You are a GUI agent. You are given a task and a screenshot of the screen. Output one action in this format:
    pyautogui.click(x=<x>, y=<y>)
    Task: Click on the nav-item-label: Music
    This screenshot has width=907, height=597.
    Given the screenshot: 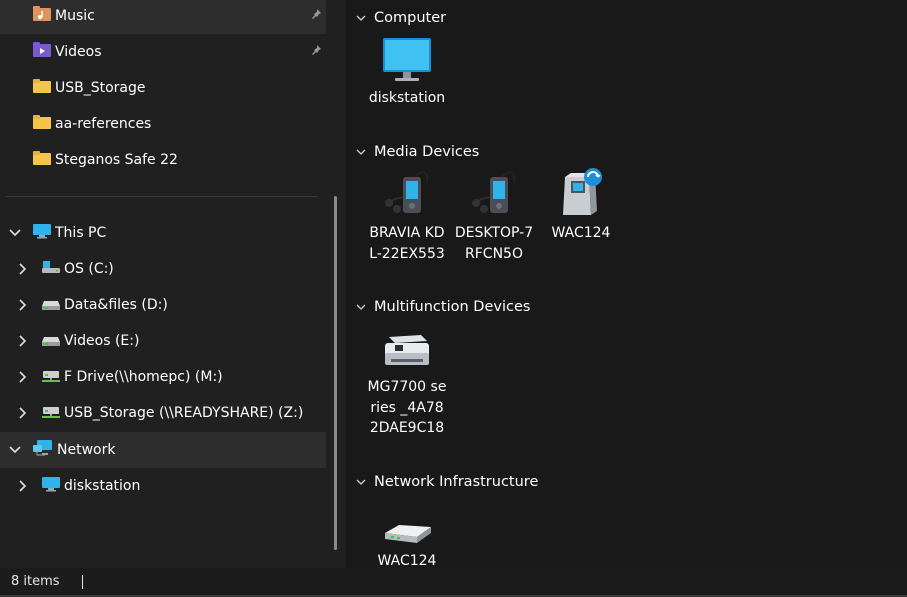 What is the action you would take?
    pyautogui.click(x=75, y=16)
    